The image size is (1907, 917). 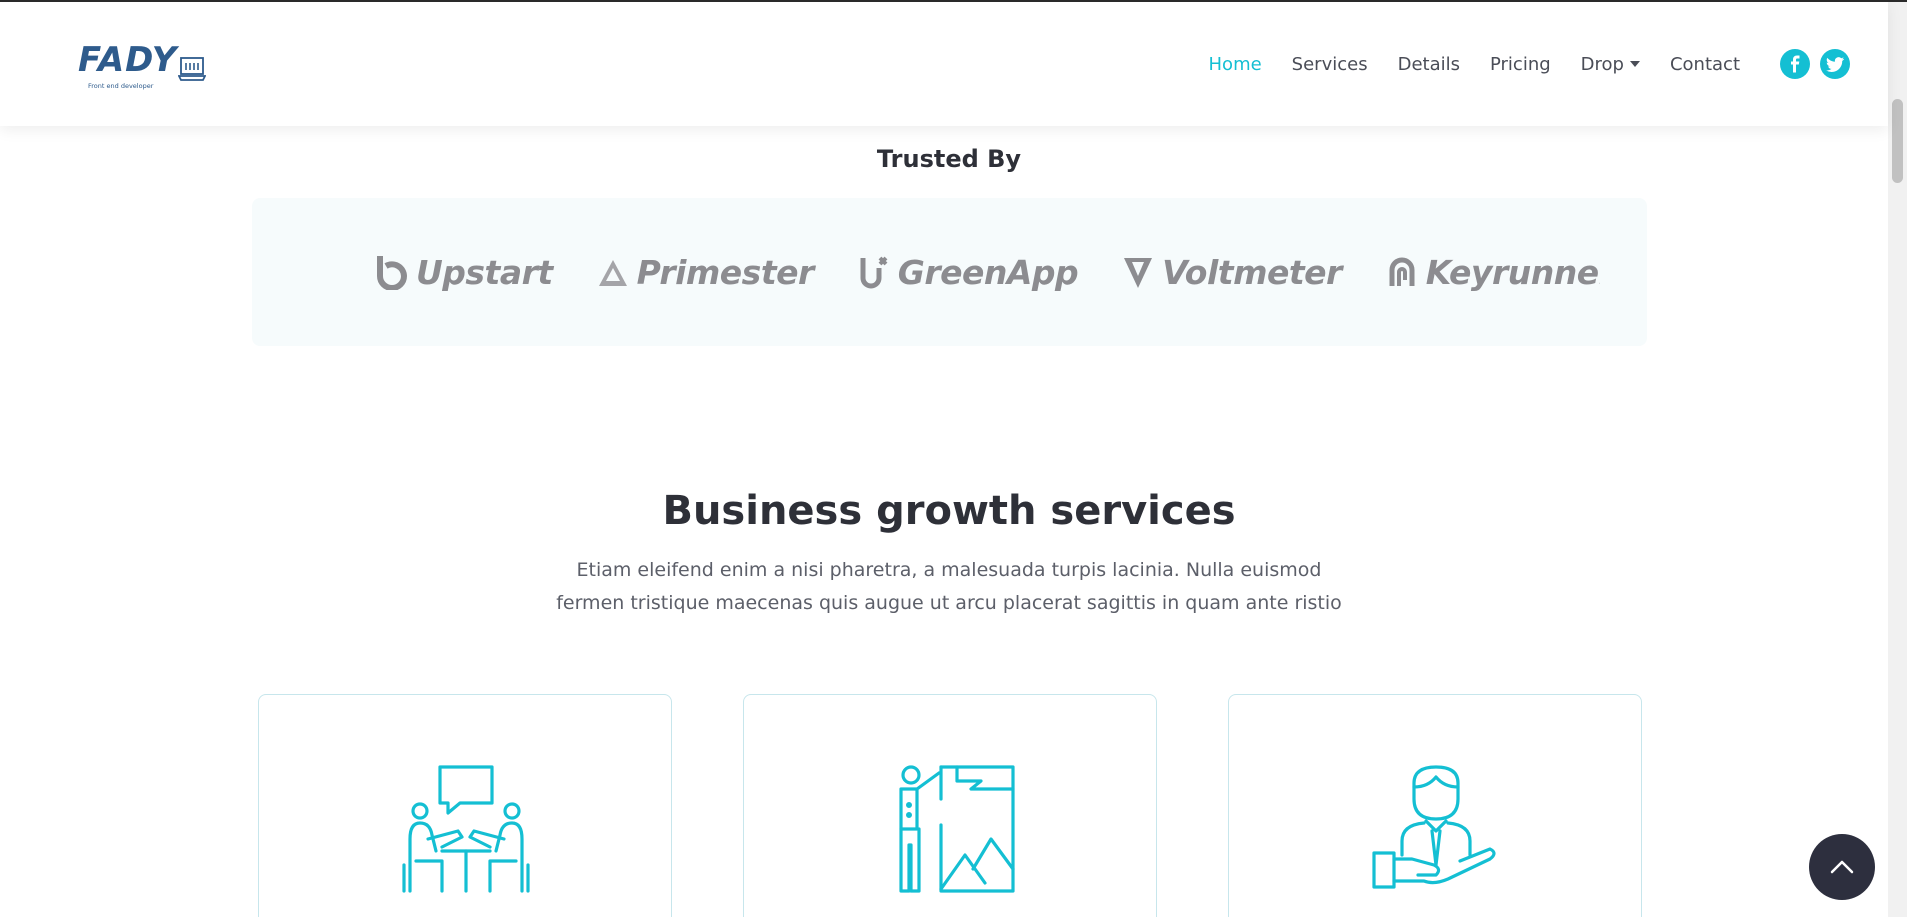 What do you see at coordinates (1429, 64) in the screenshot?
I see `nav-details: Details` at bounding box center [1429, 64].